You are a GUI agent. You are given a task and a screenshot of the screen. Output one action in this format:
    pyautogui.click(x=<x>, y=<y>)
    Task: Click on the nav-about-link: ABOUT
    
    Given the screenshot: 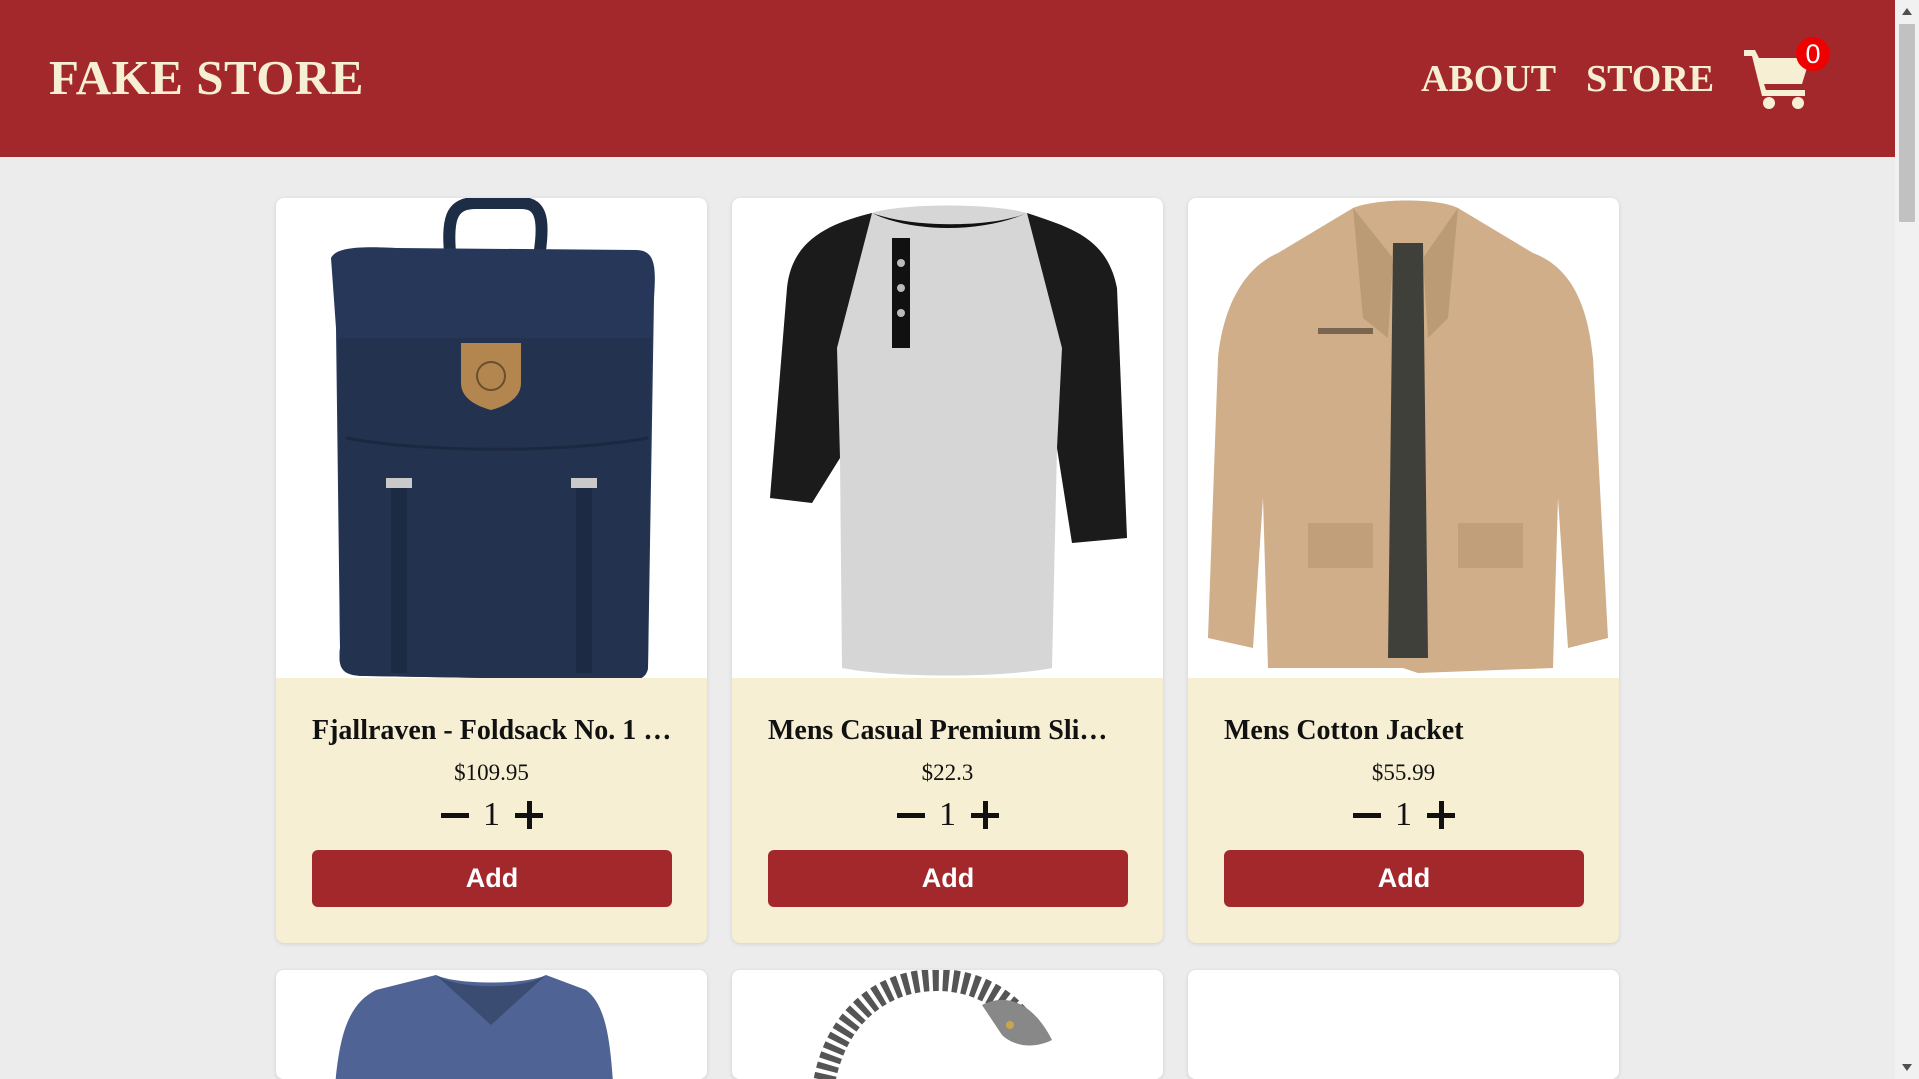 What is the action you would take?
    pyautogui.click(x=1488, y=79)
    